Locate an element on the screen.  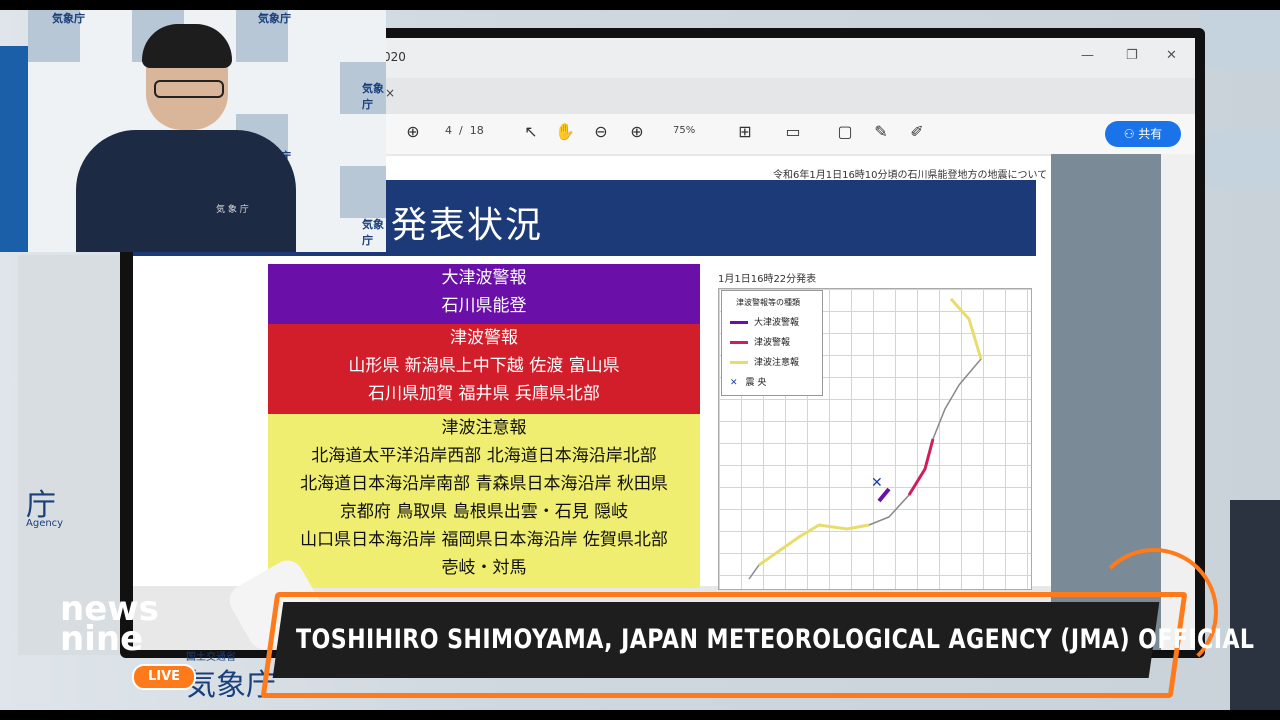
page-total: 18 is located at coordinates (476, 130).